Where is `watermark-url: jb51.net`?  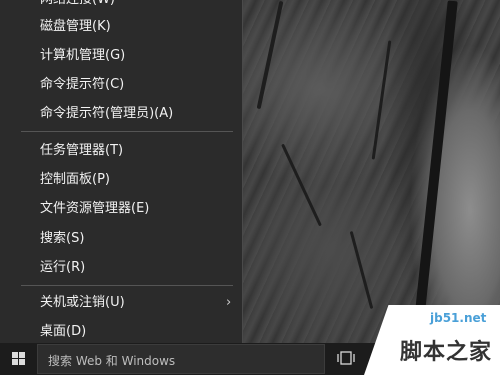
watermark-url: jb51.net is located at coordinates (458, 318).